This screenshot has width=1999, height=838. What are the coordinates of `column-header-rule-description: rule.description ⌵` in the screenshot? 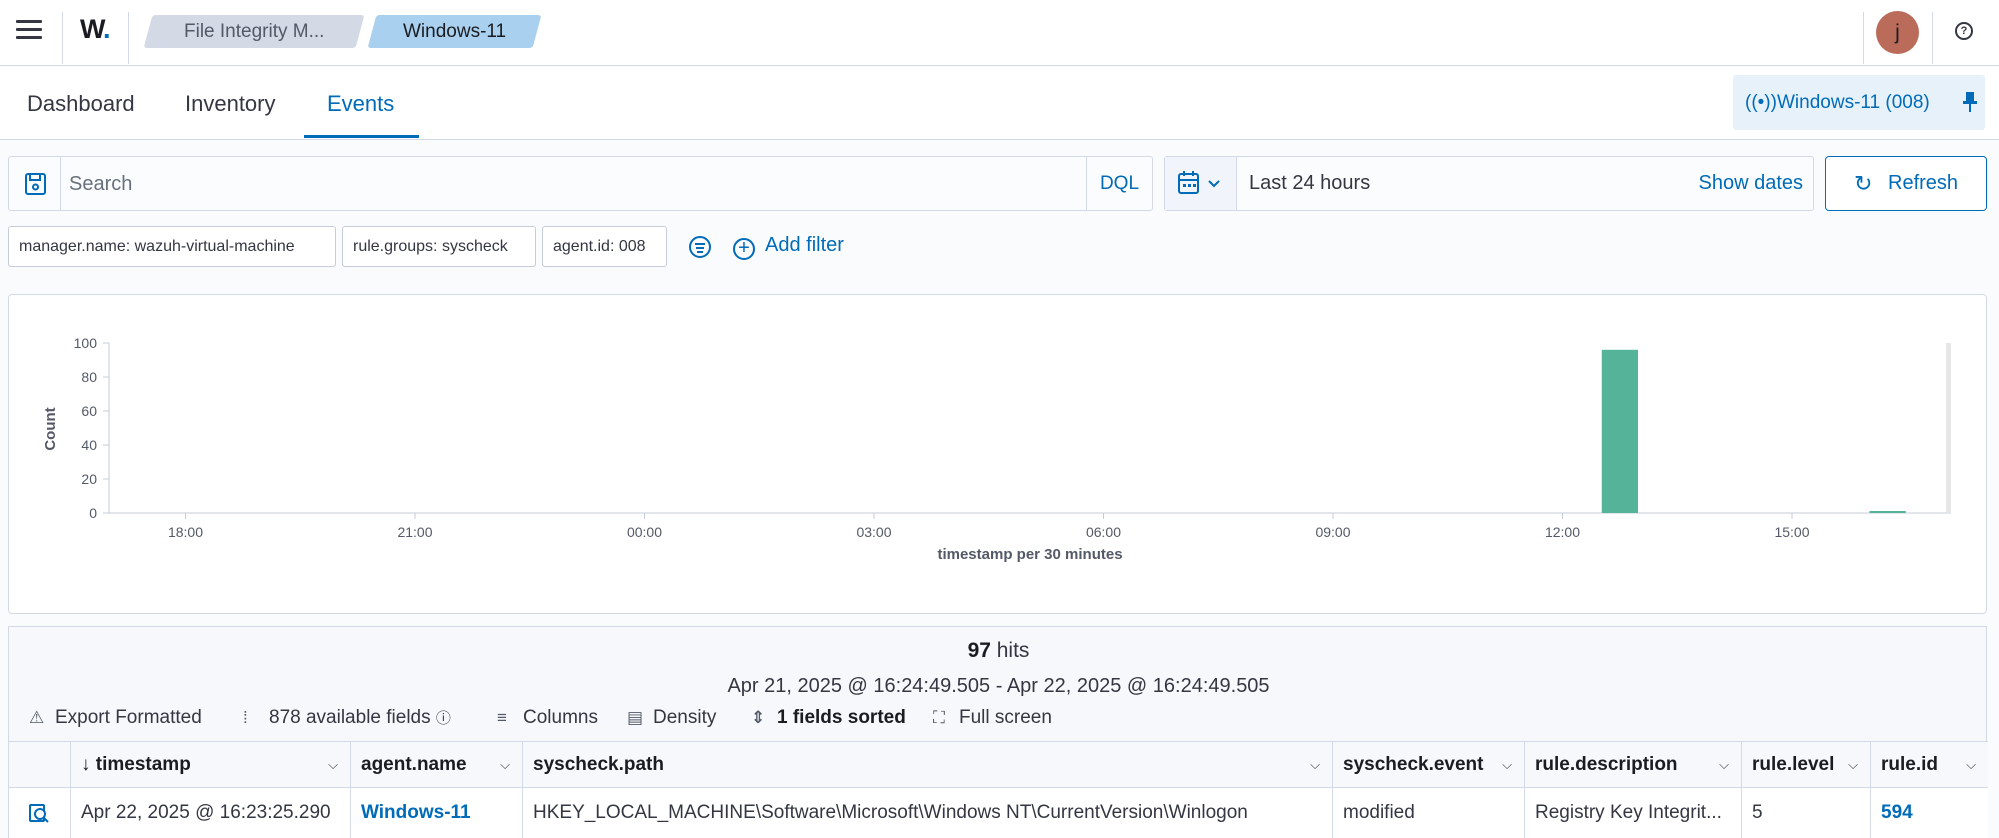 It's located at (1632, 765).